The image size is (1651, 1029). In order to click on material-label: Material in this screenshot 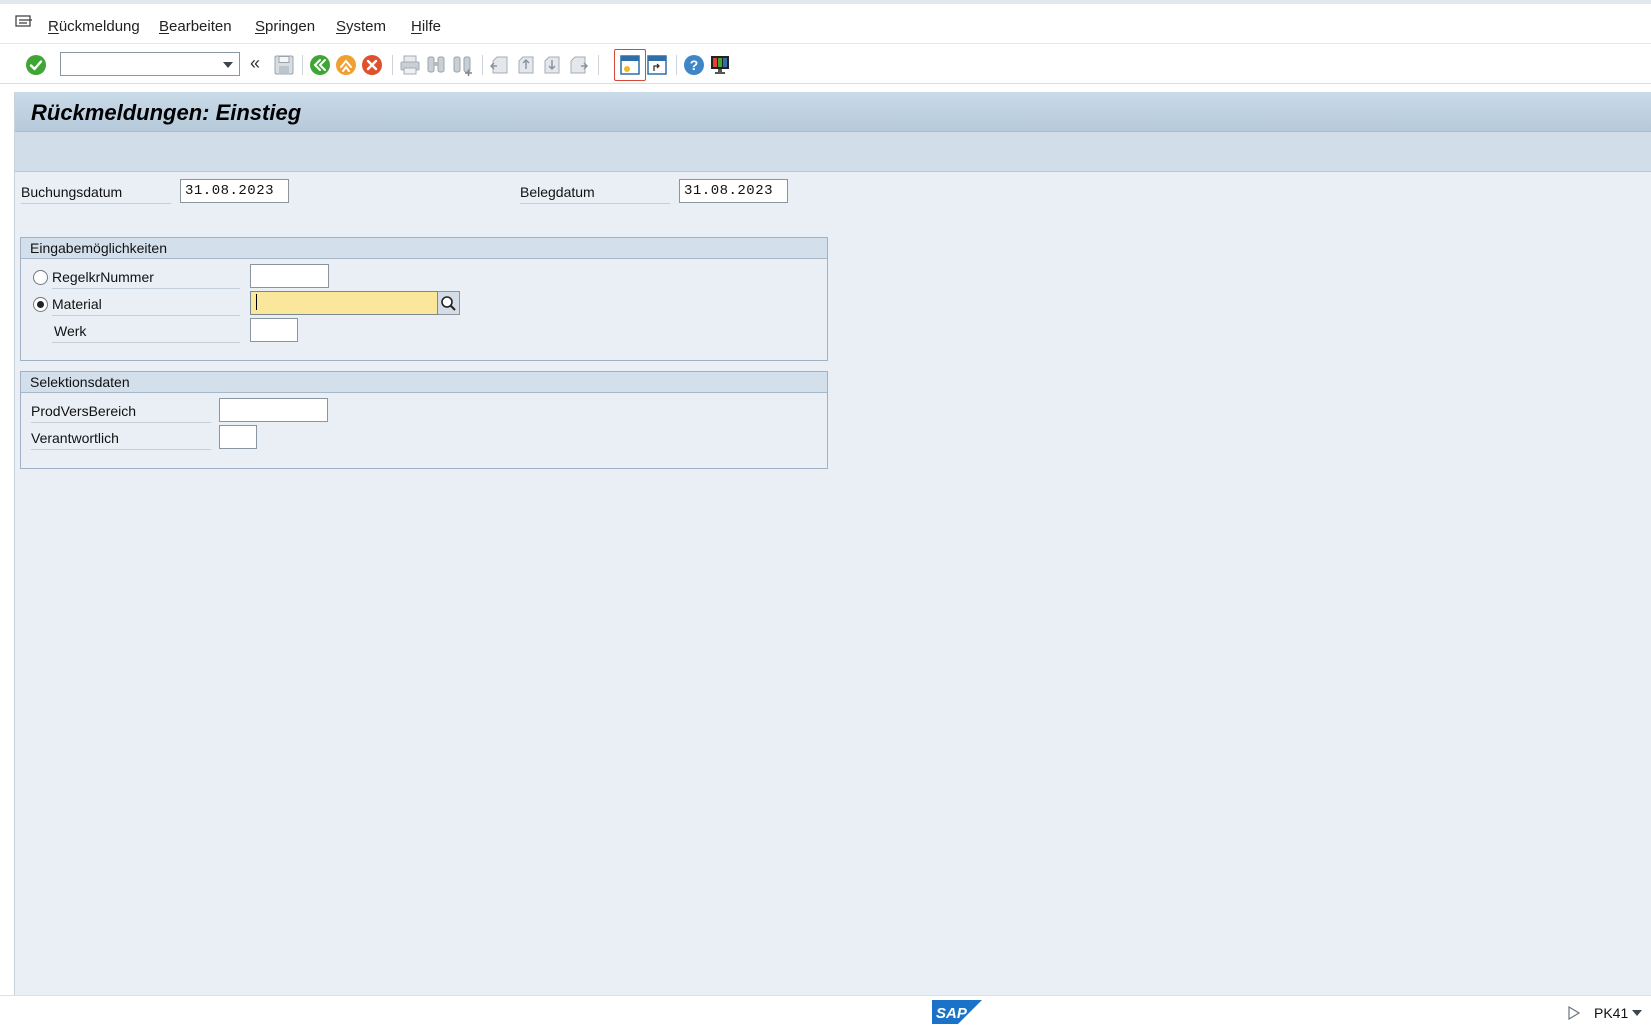, I will do `click(146, 304)`.